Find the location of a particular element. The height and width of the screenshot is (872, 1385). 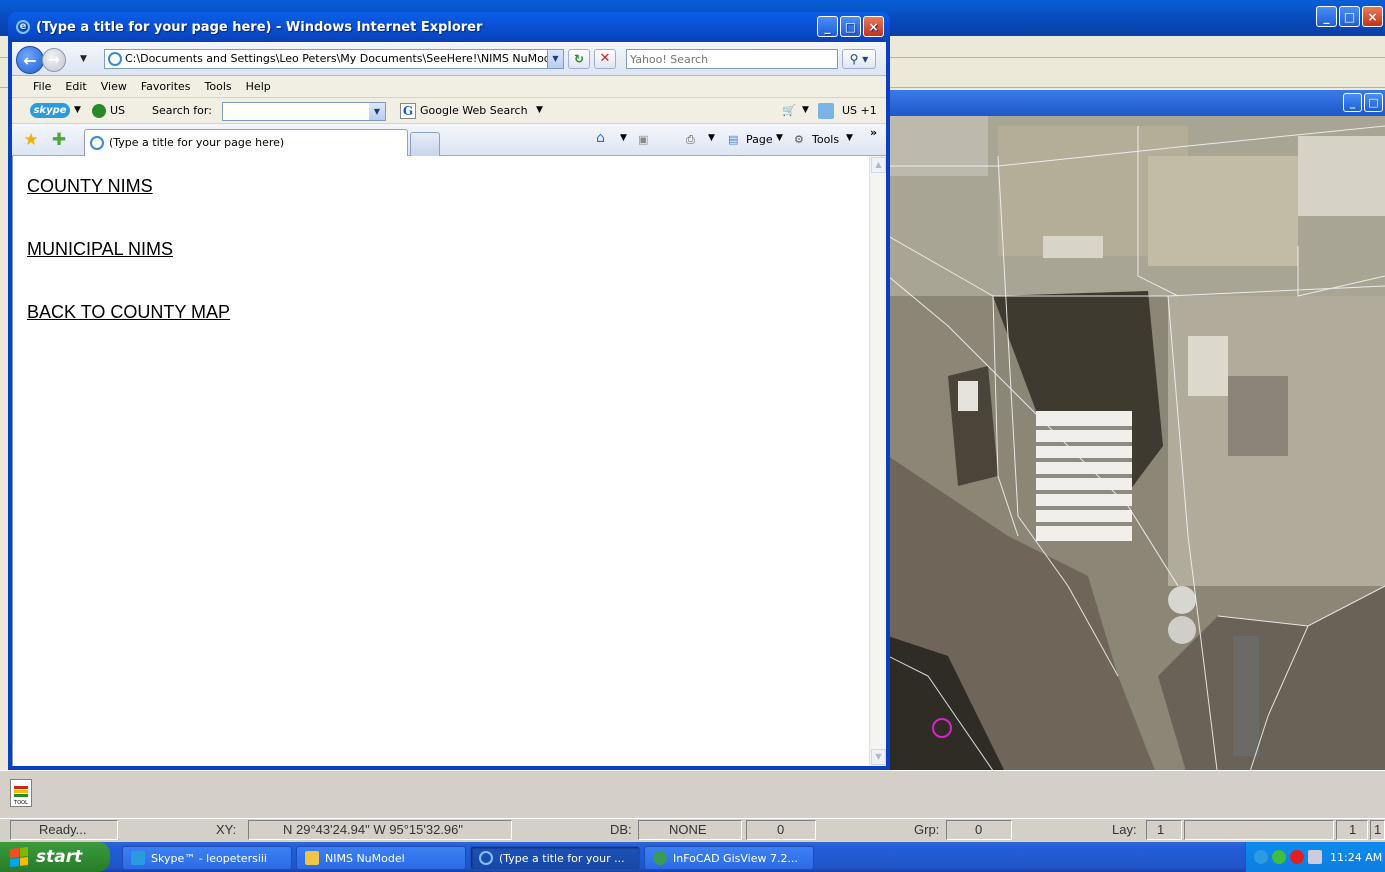

tab-current-page: (Type a title for your page here) is located at coordinates (246, 142).